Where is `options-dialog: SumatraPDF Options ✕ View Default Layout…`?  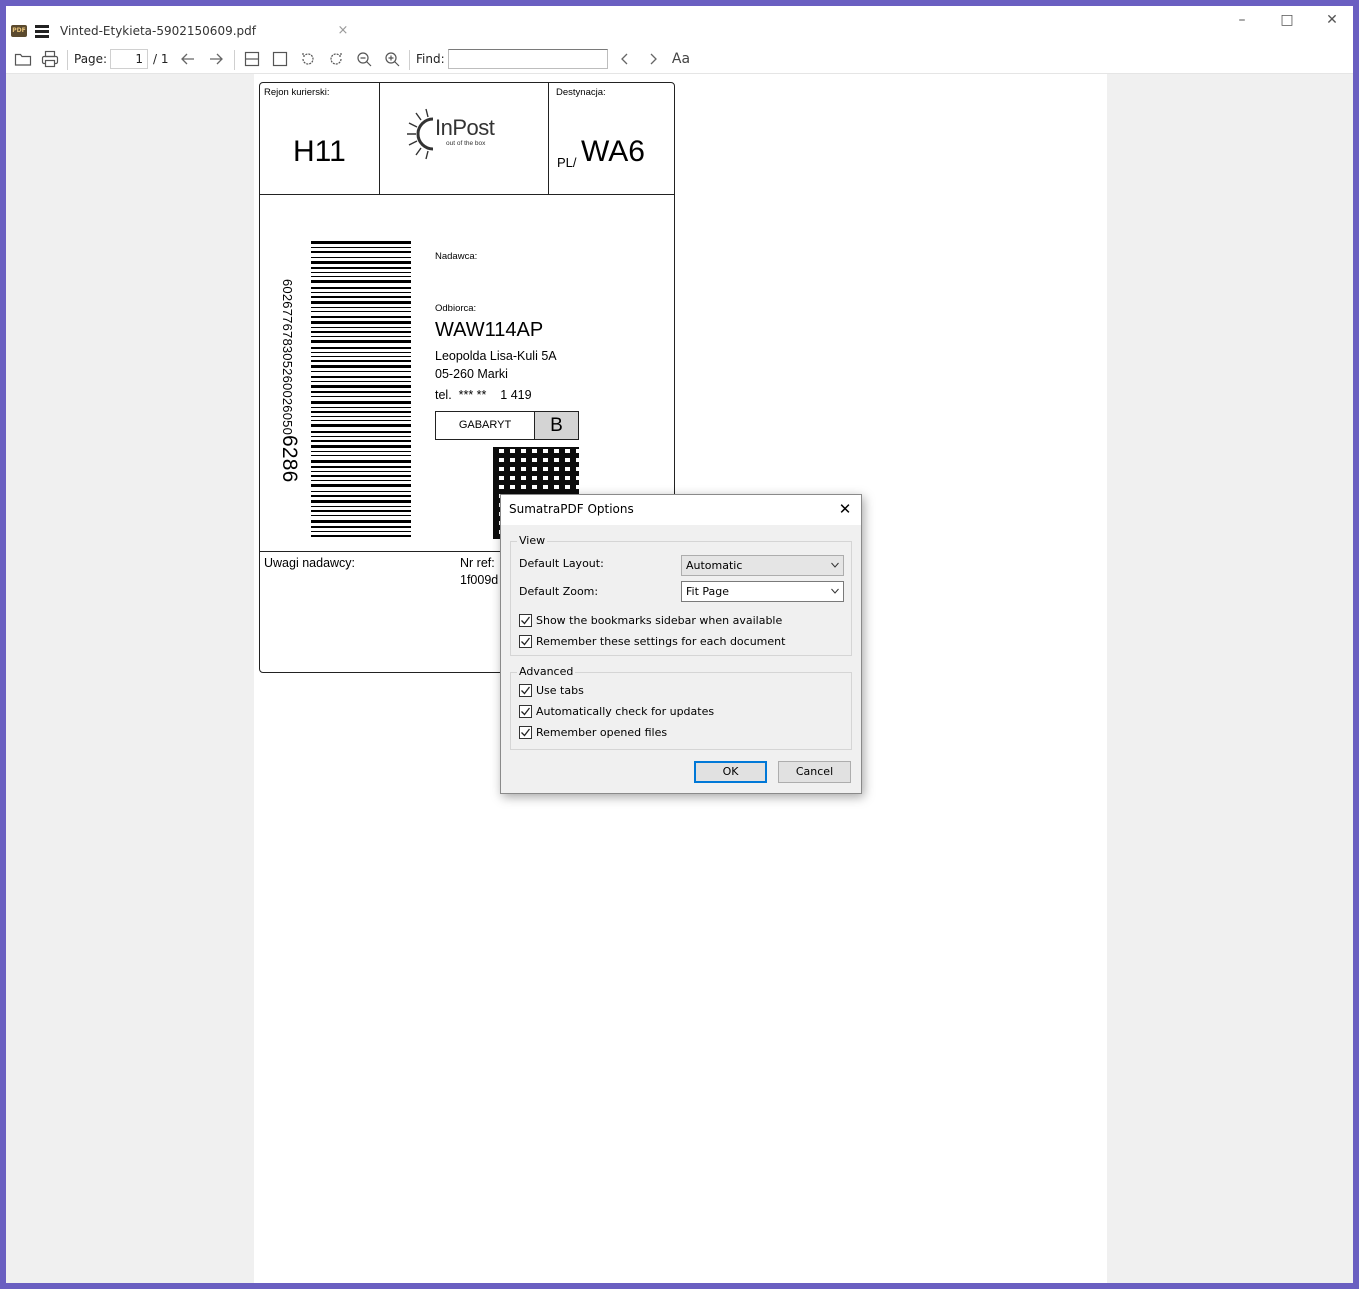
options-dialog: SumatraPDF Options ✕ View Default Layout… is located at coordinates (681, 644).